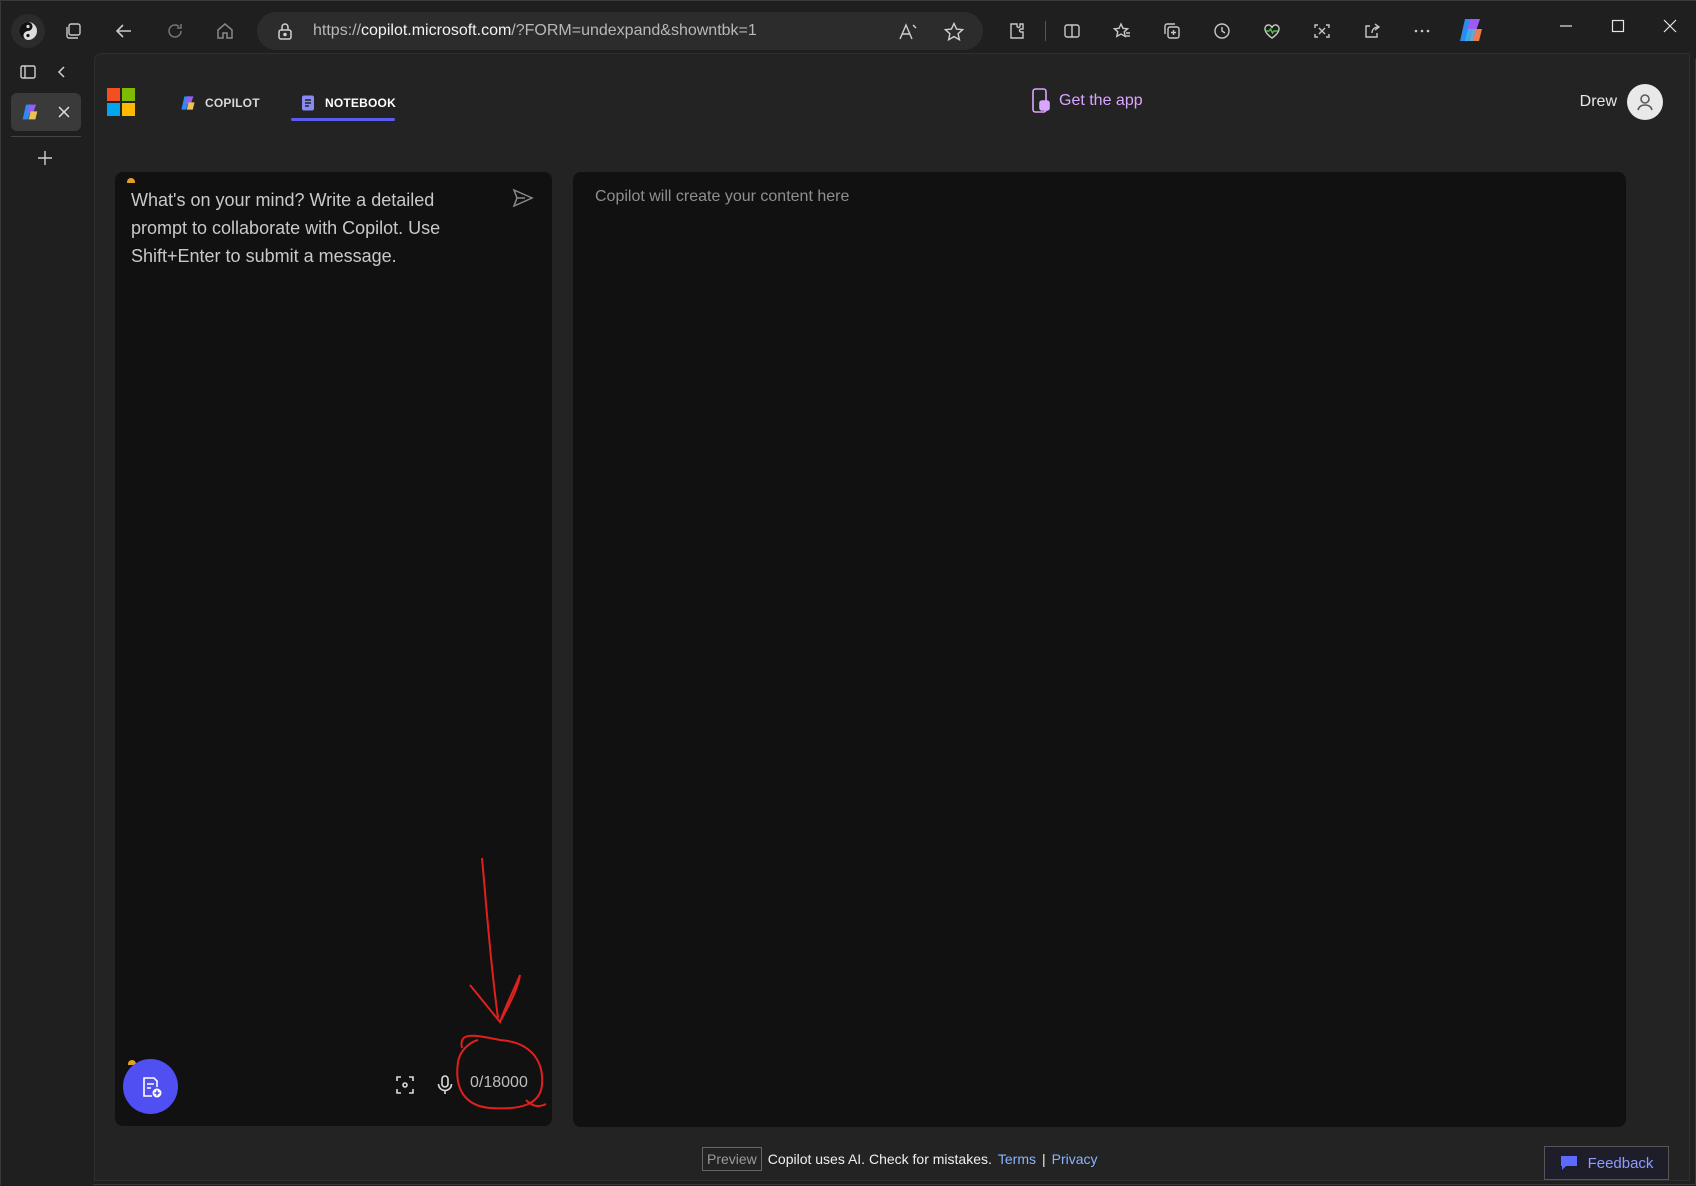  Describe the element at coordinates (954, 32) in the screenshot. I see `favorite-star-icon` at that location.